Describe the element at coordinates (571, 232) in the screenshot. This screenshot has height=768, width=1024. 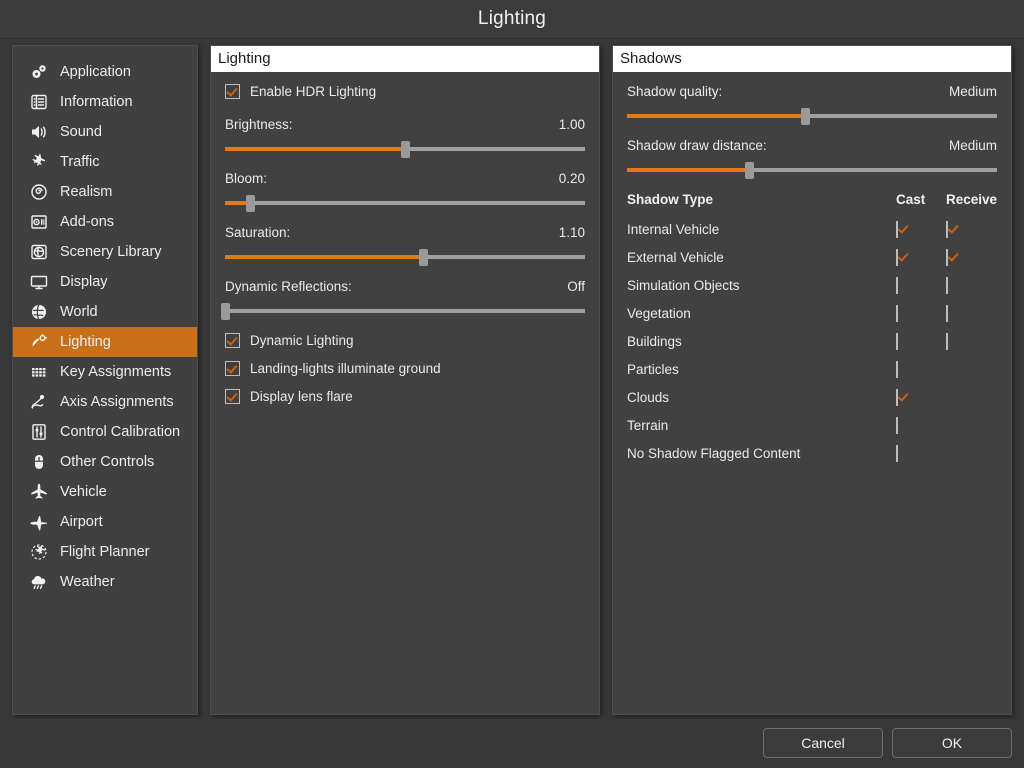
I see `slider-value: 1.10` at that location.